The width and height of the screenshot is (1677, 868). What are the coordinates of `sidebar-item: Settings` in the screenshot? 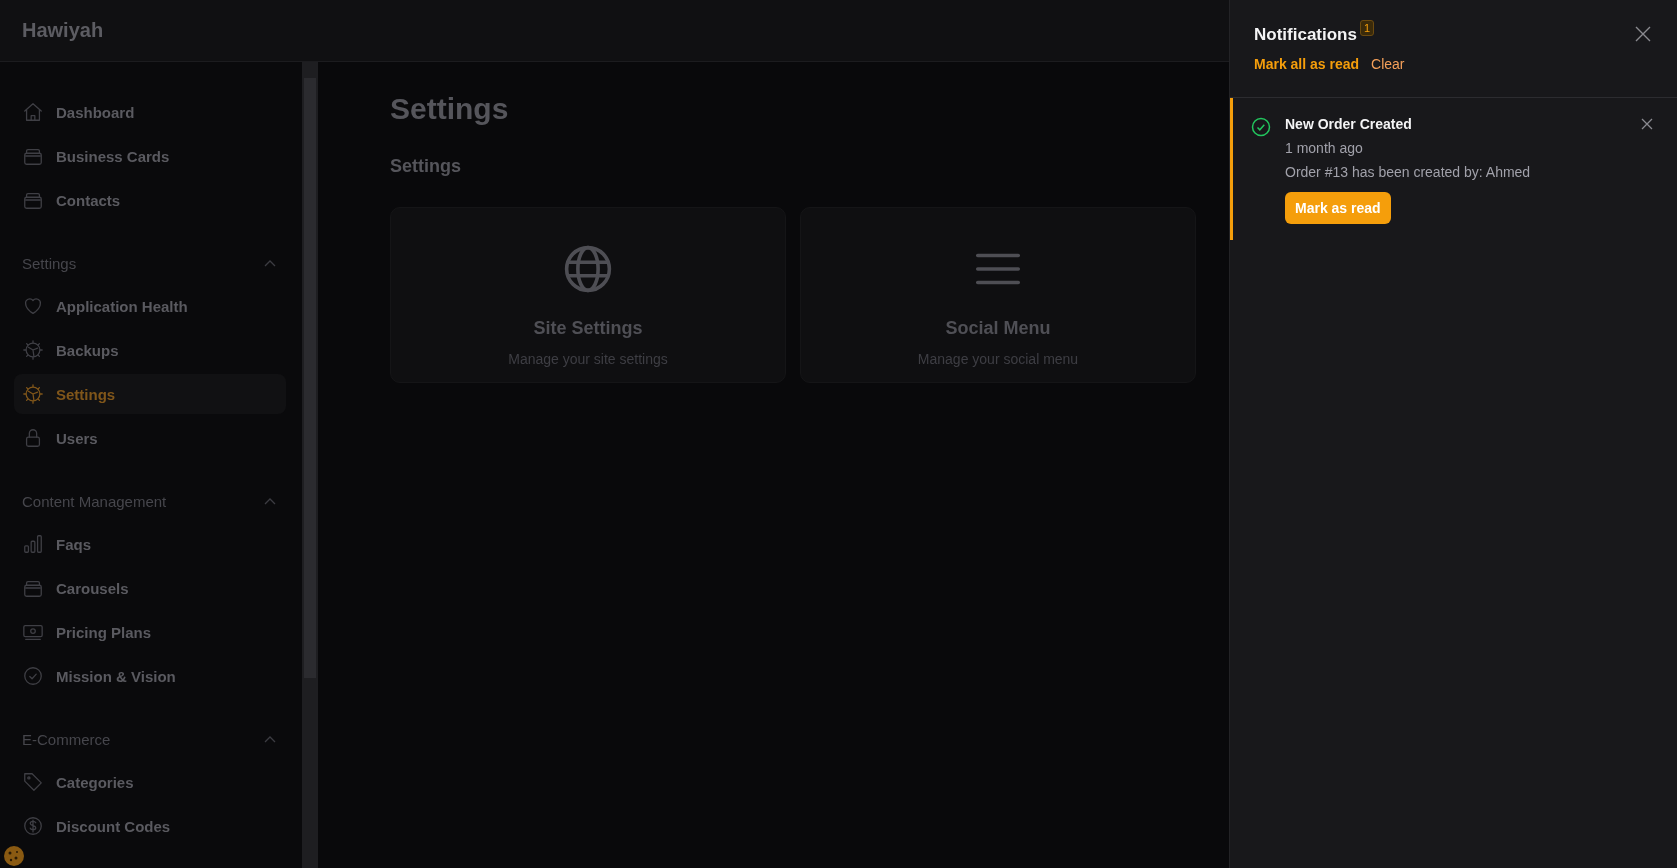 It's located at (150, 394).